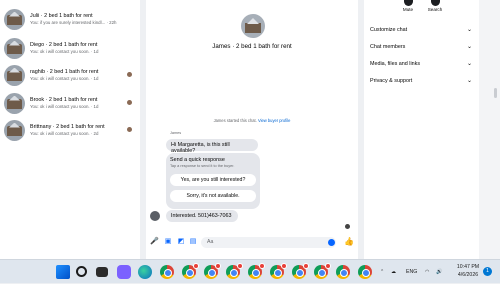  I want to click on row-label: Privacy & support, so click(391, 81).